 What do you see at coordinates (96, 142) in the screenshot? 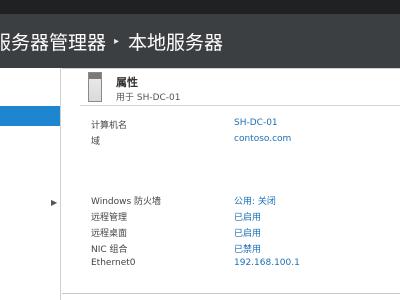
I see `property-label: 域` at bounding box center [96, 142].